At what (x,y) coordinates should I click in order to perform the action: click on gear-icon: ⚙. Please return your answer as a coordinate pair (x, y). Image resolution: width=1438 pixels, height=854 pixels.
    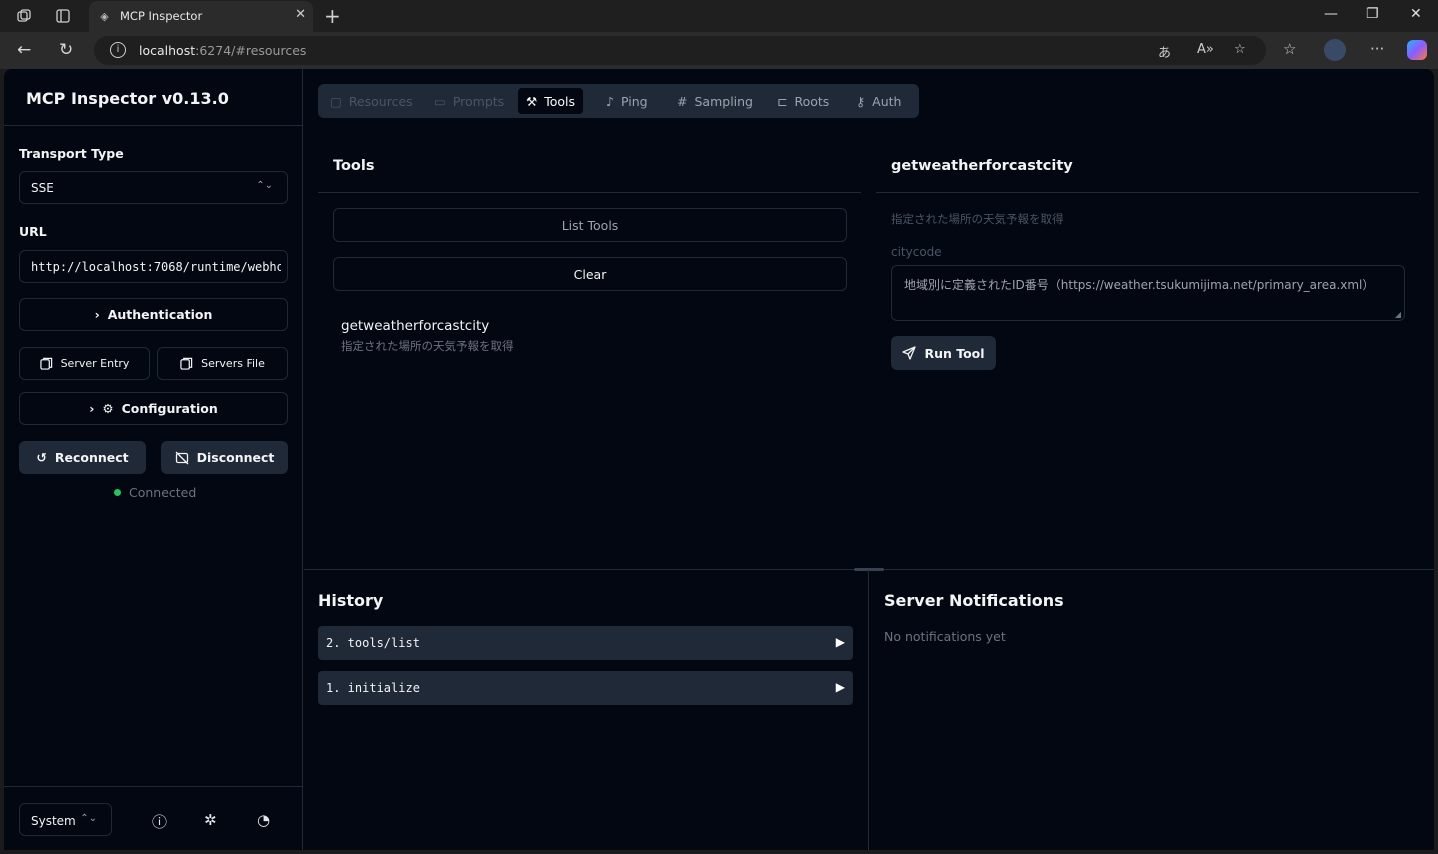
    Looking at the image, I should click on (108, 408).